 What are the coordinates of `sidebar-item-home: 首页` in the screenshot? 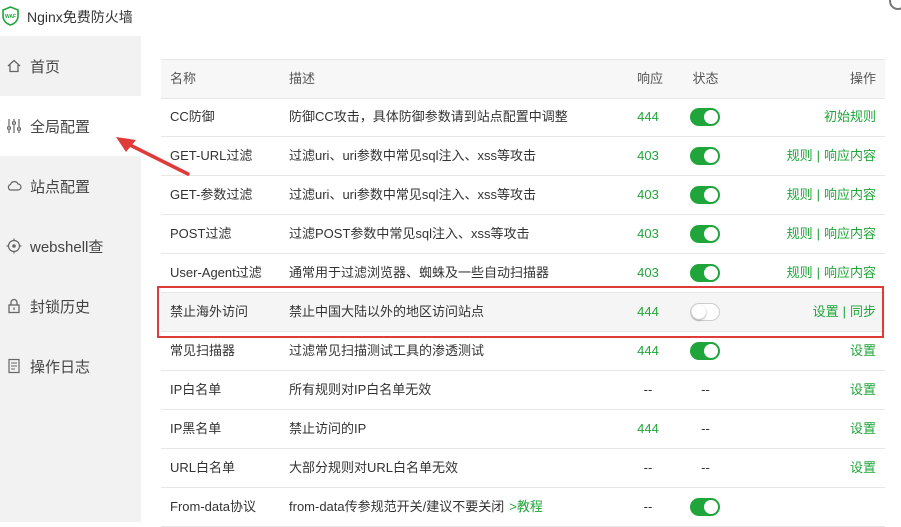 It's located at (70, 66).